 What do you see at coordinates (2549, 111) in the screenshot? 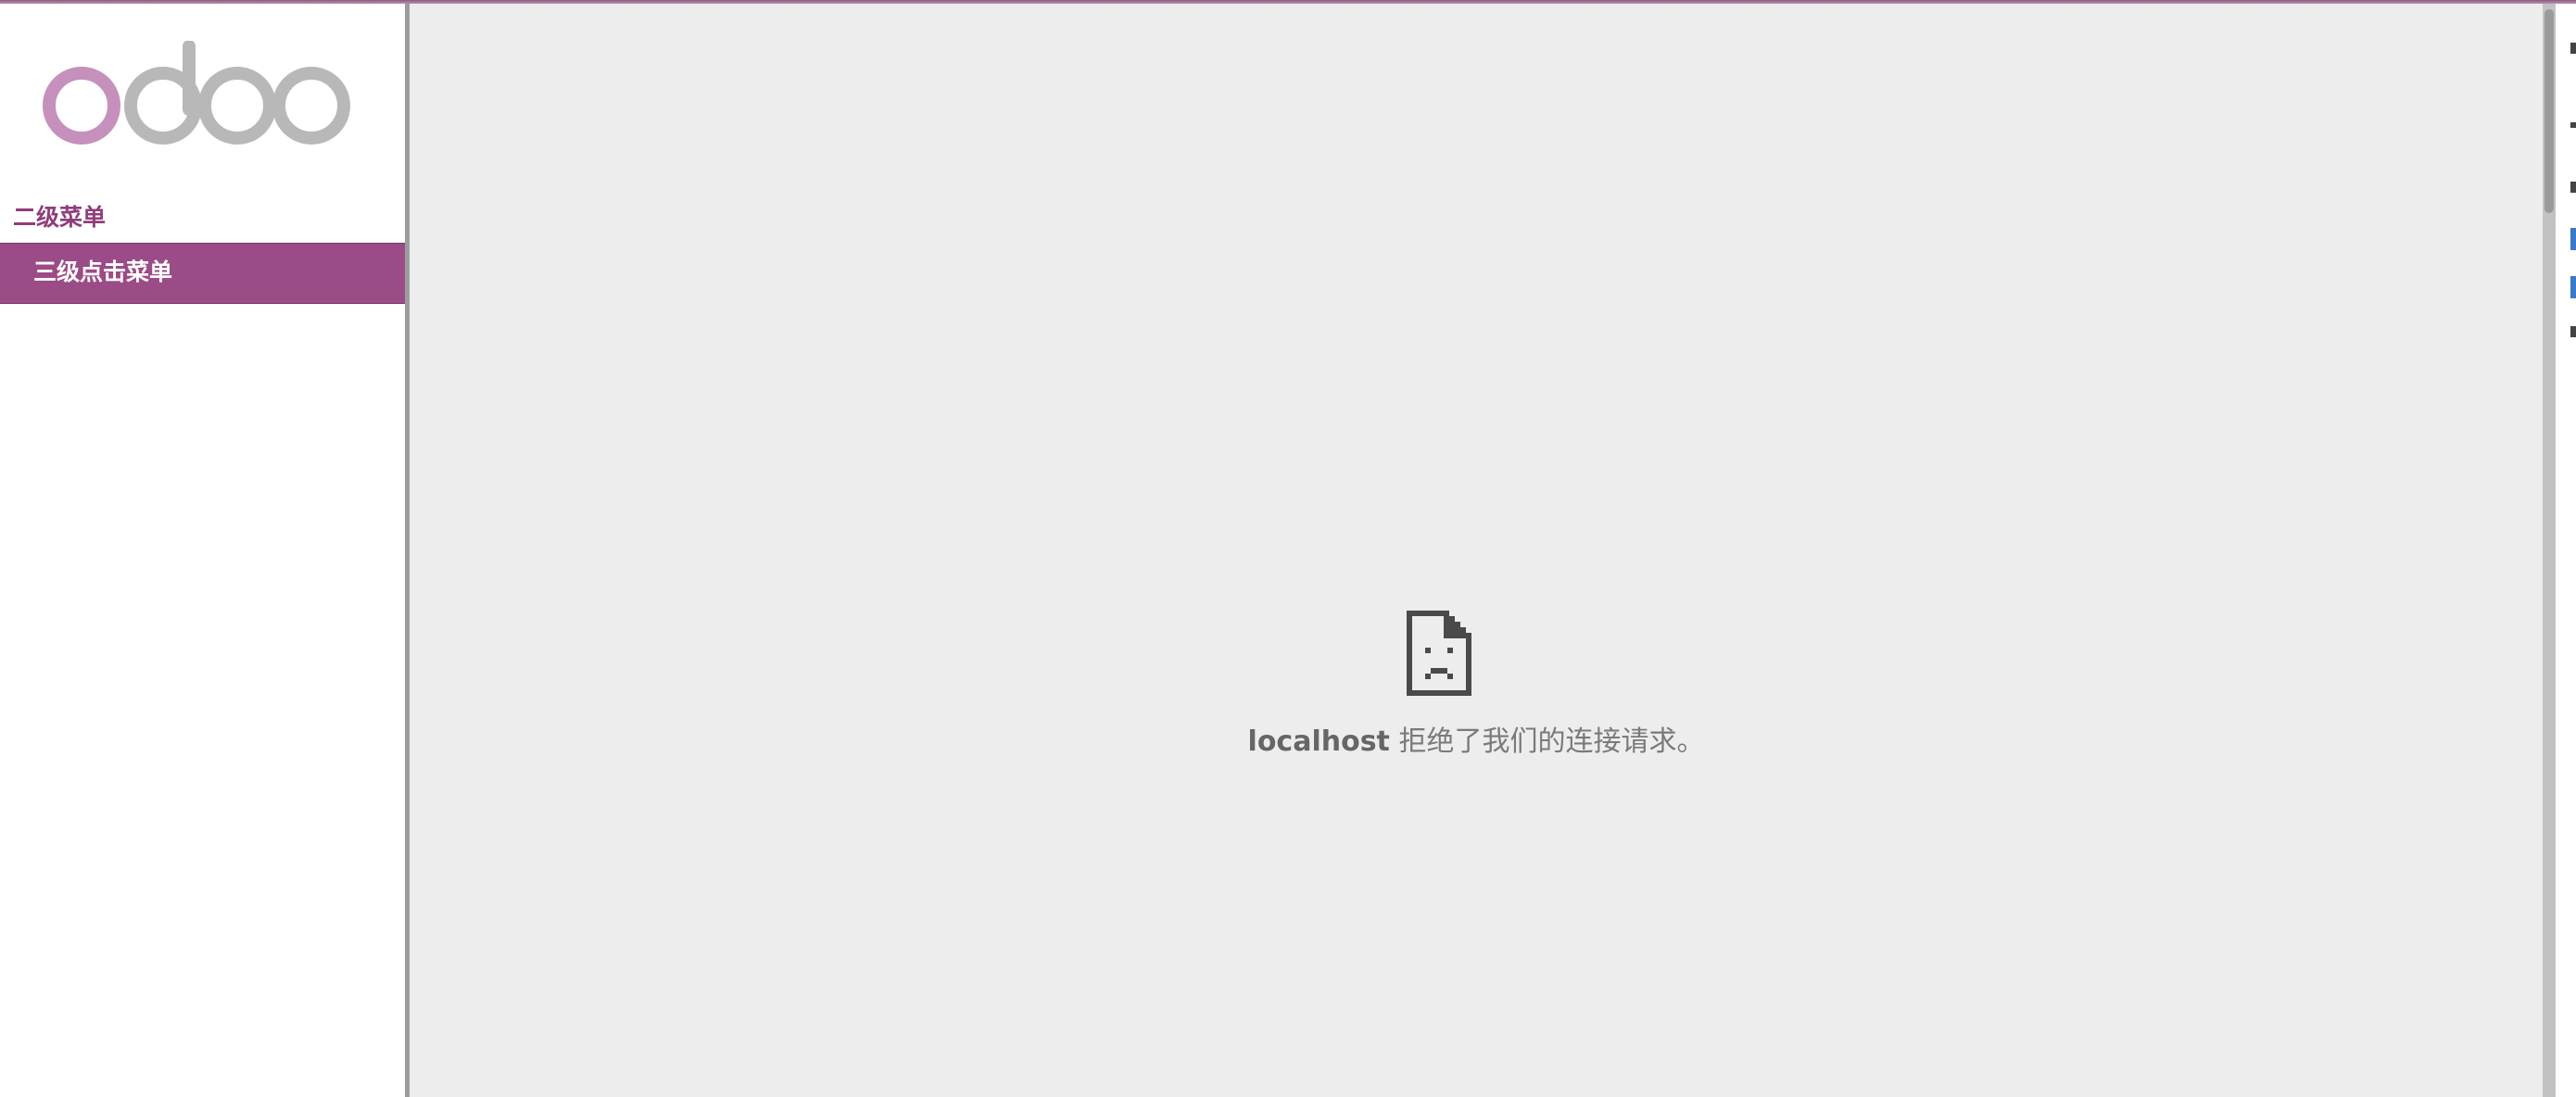
I see `scrollbar-thumb` at bounding box center [2549, 111].